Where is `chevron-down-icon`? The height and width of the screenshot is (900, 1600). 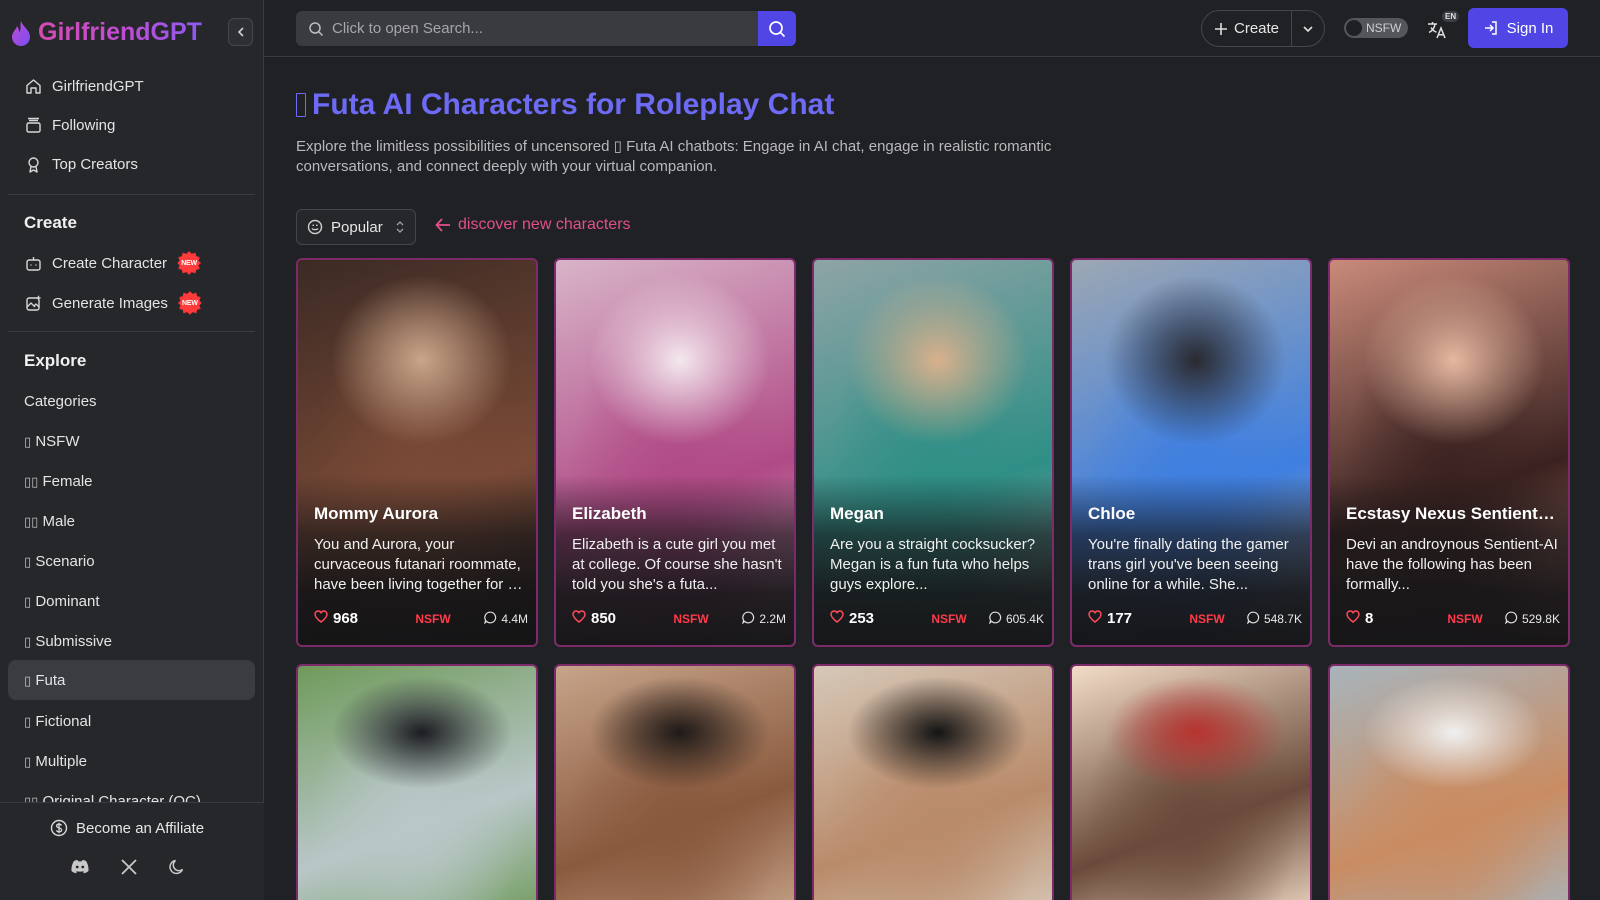
chevron-down-icon is located at coordinates (1308, 28).